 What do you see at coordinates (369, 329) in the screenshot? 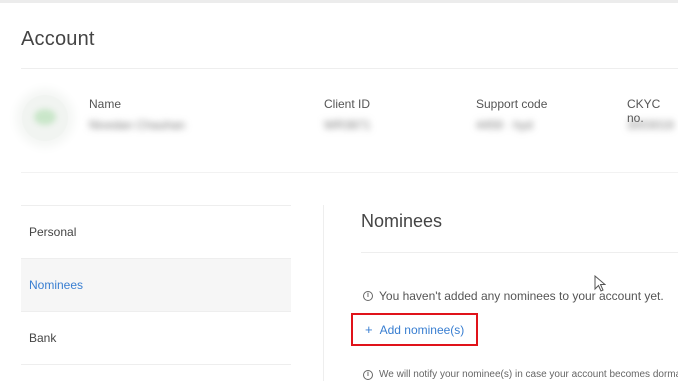
I see `plus-icon: +` at bounding box center [369, 329].